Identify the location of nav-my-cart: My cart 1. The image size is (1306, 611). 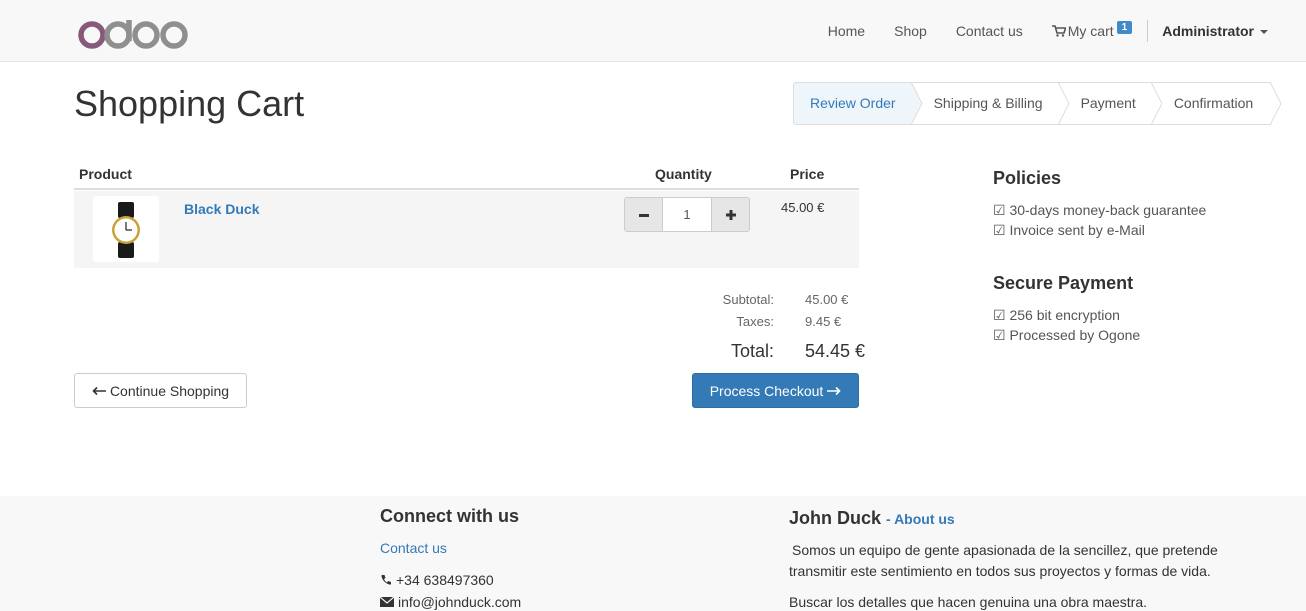
(1092, 29).